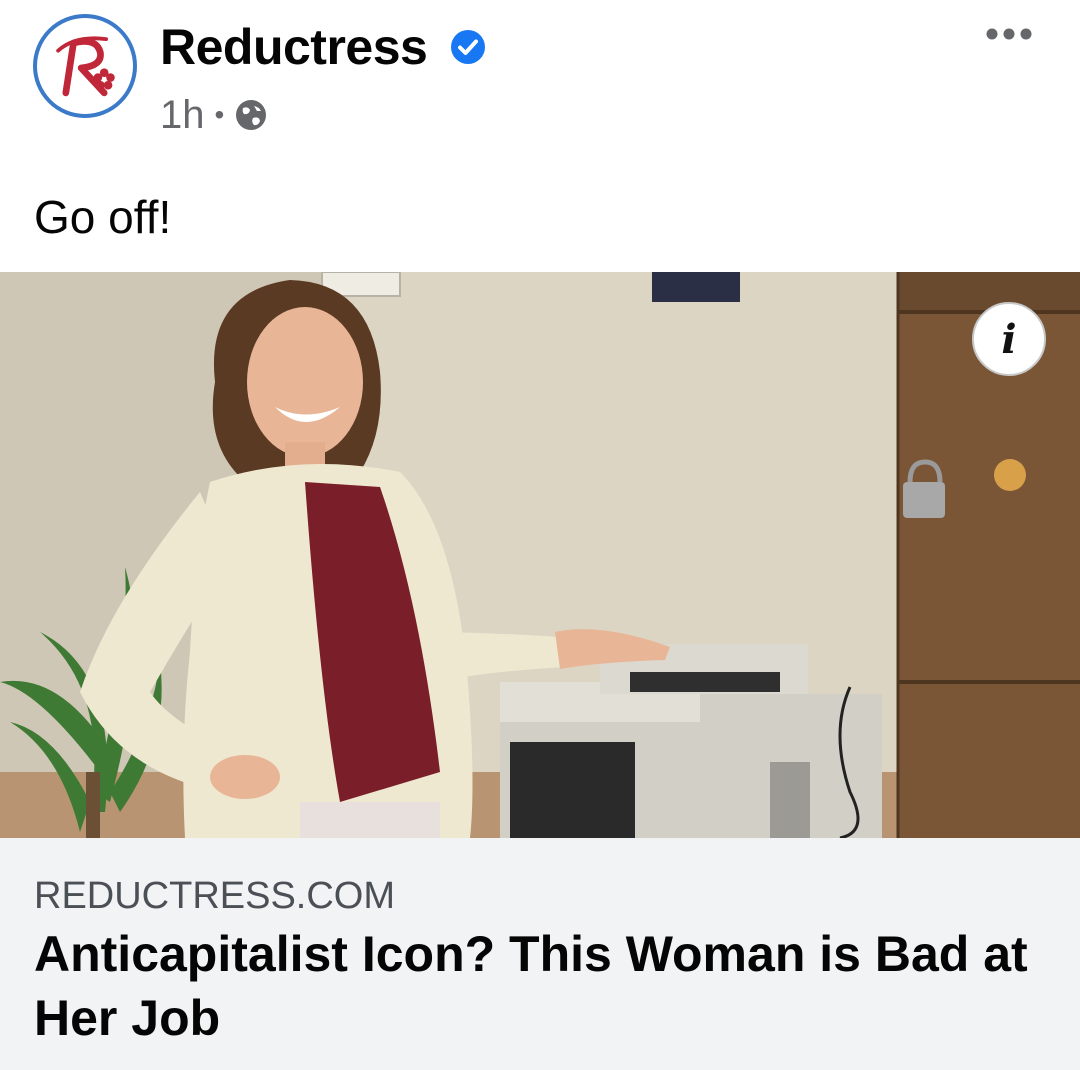 The width and height of the screenshot is (1080, 1070). I want to click on page-avatar, so click(85, 66).